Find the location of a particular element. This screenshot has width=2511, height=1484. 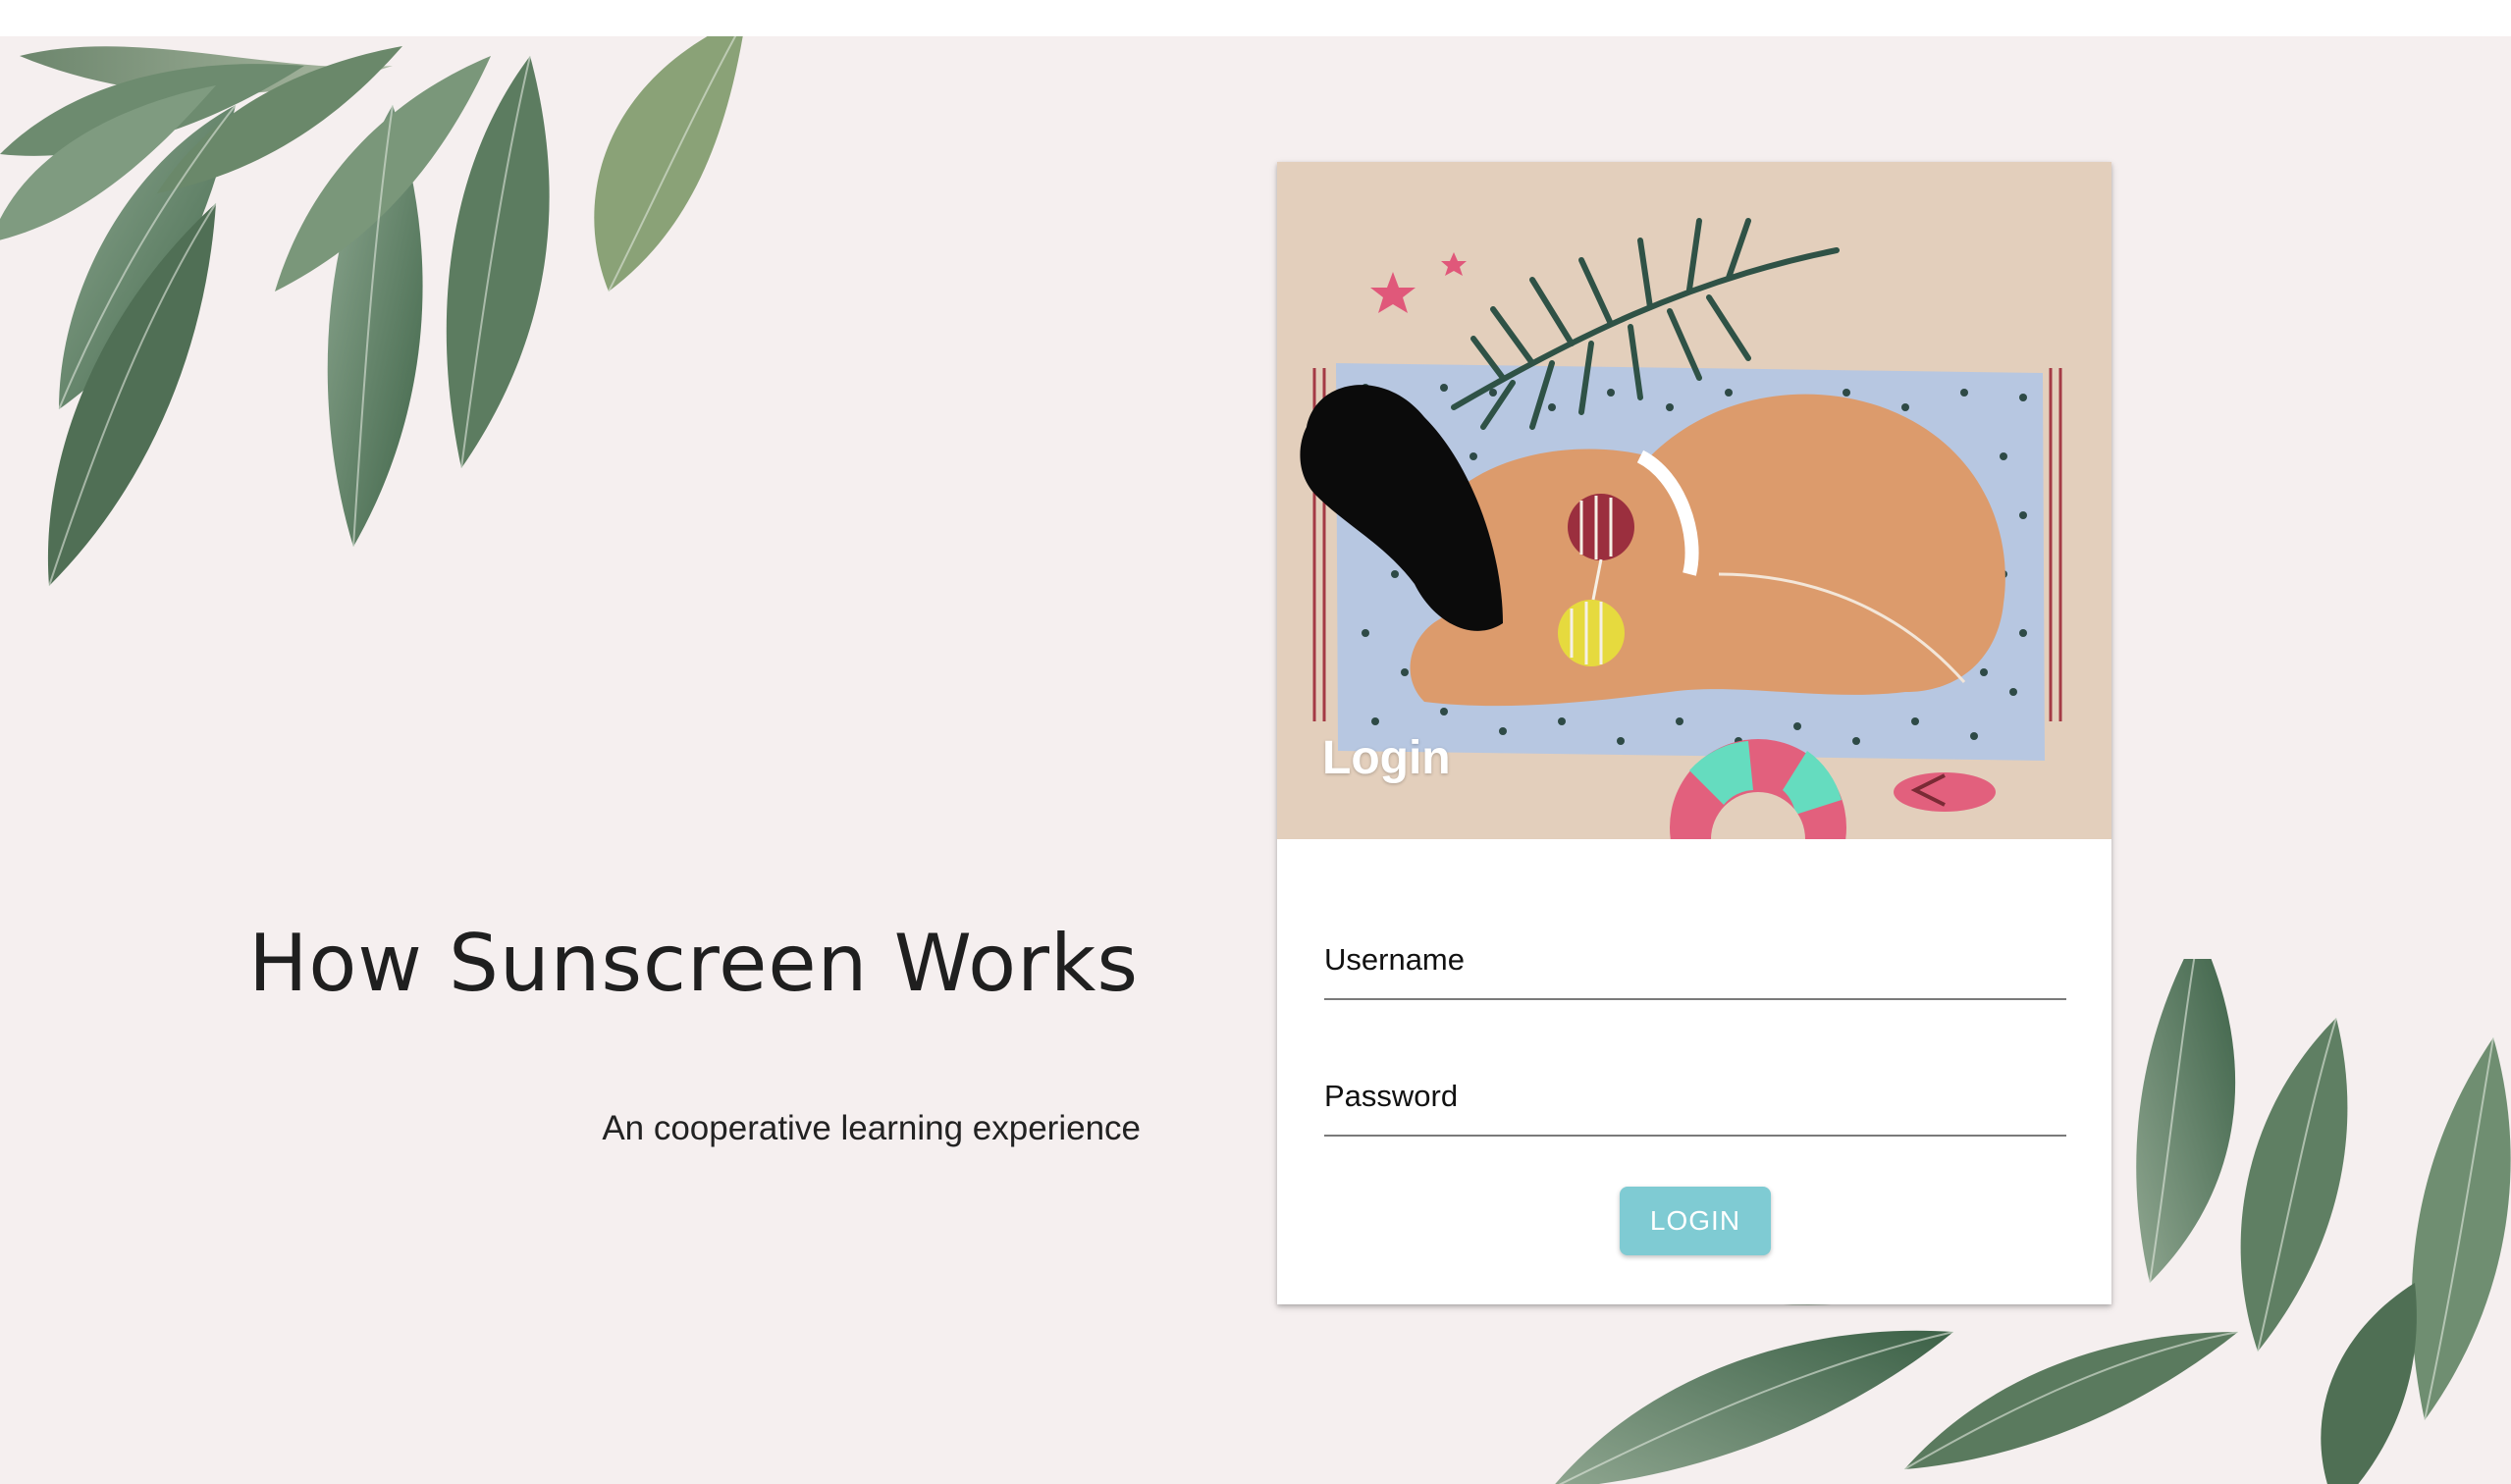

username-underline is located at coordinates (1695, 999).